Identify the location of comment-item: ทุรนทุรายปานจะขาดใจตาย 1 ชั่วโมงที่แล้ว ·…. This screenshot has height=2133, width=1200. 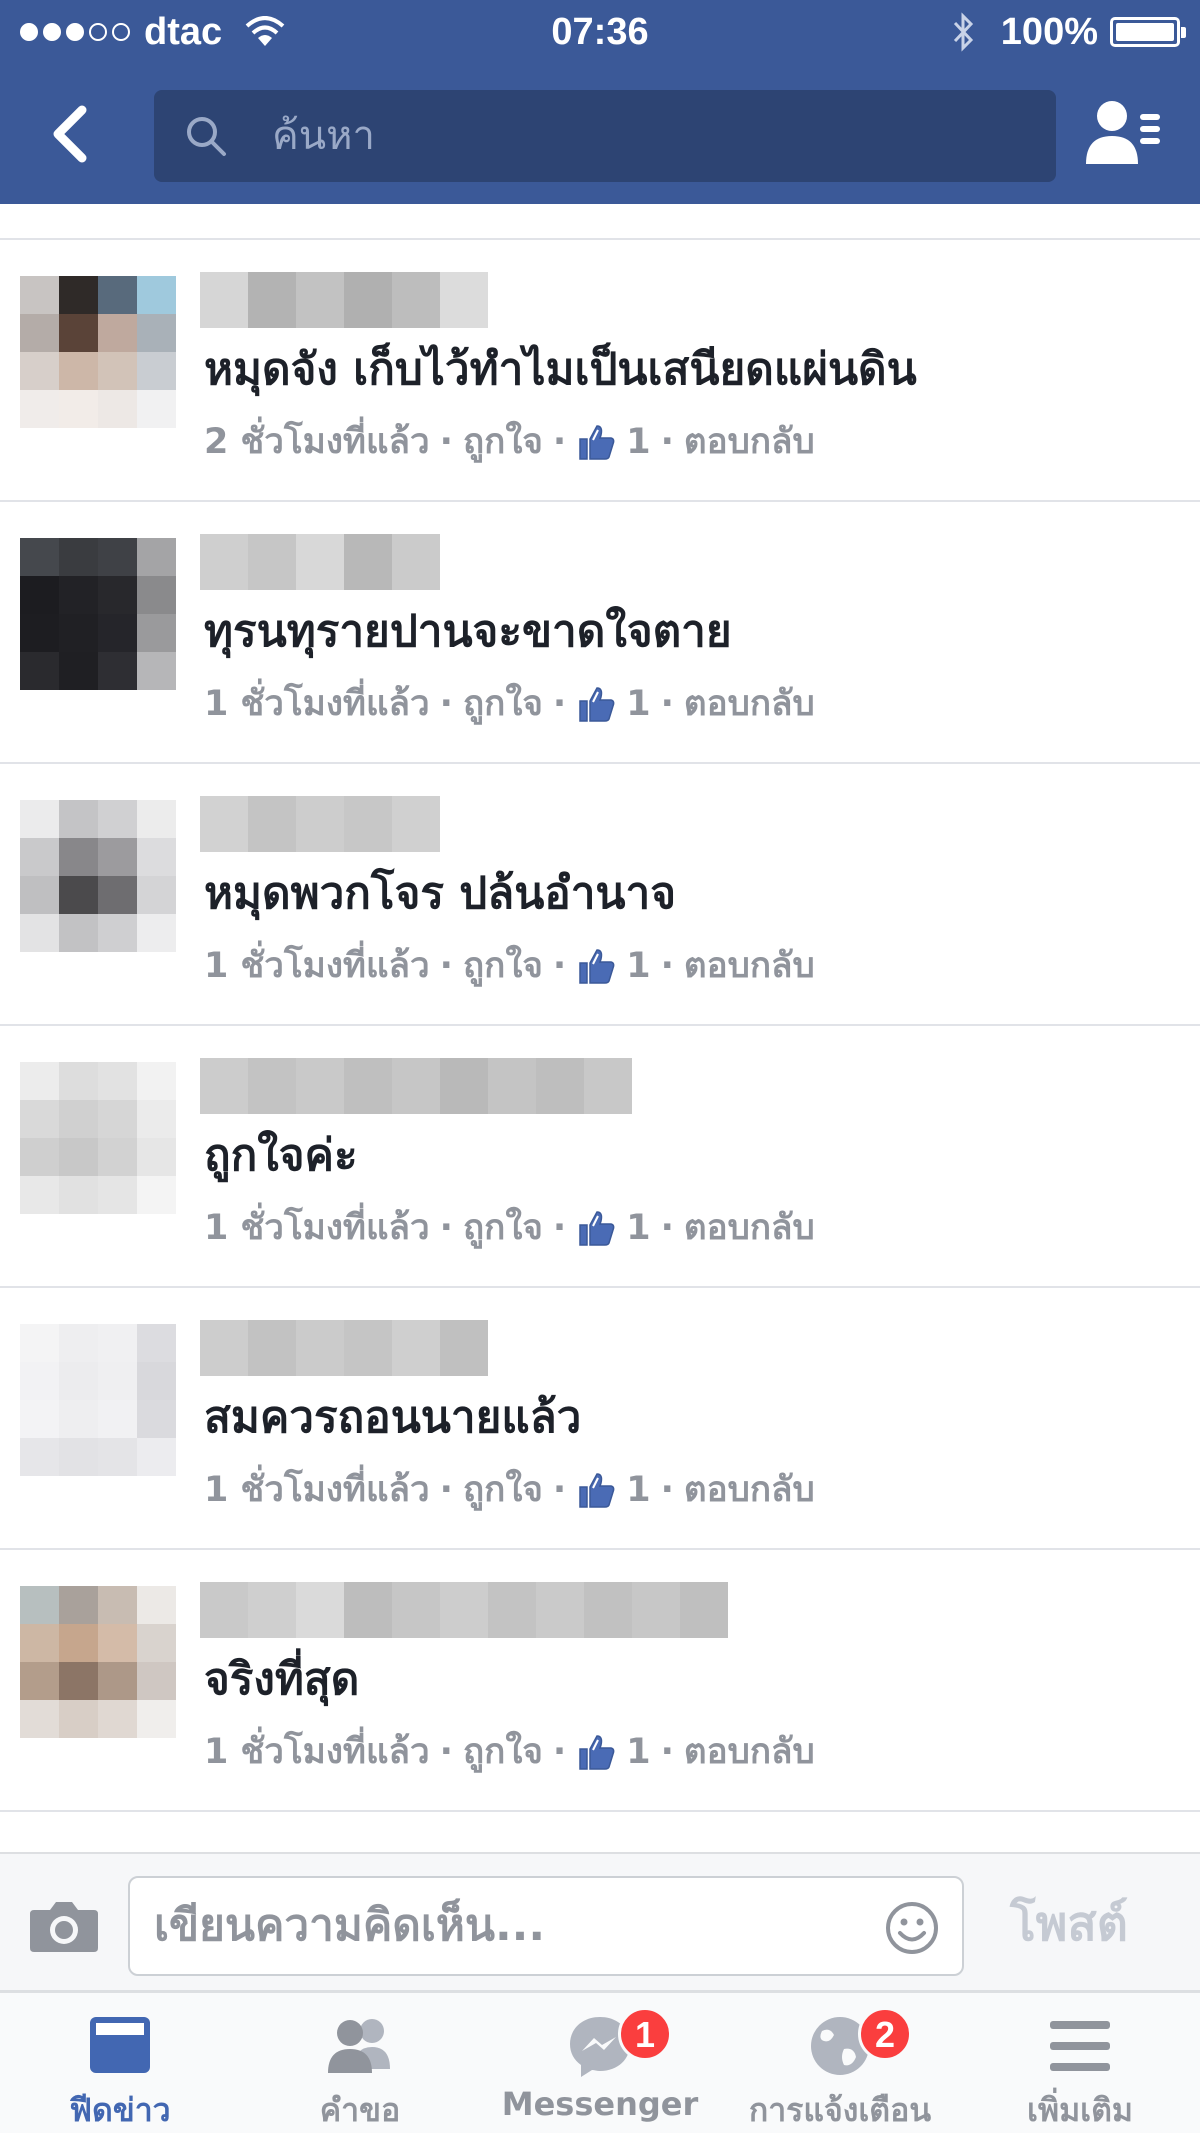
(600, 633).